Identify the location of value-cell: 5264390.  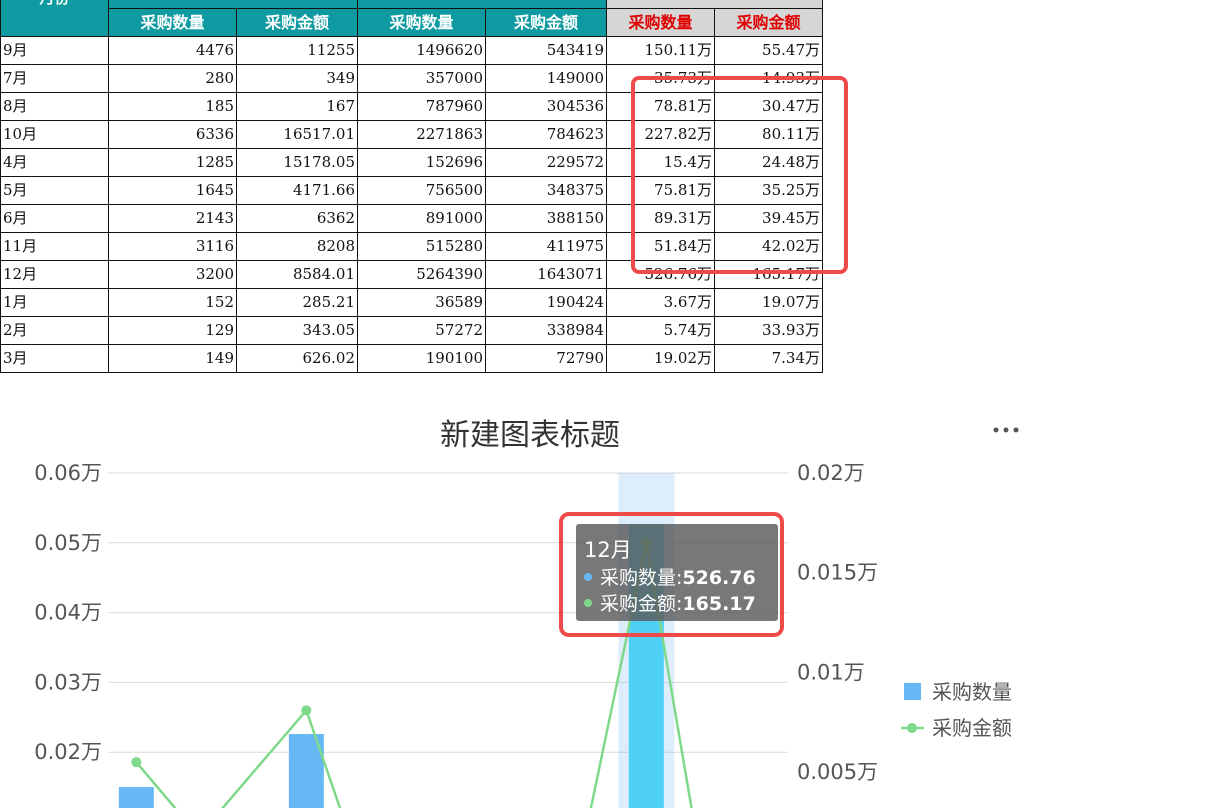
(421, 274).